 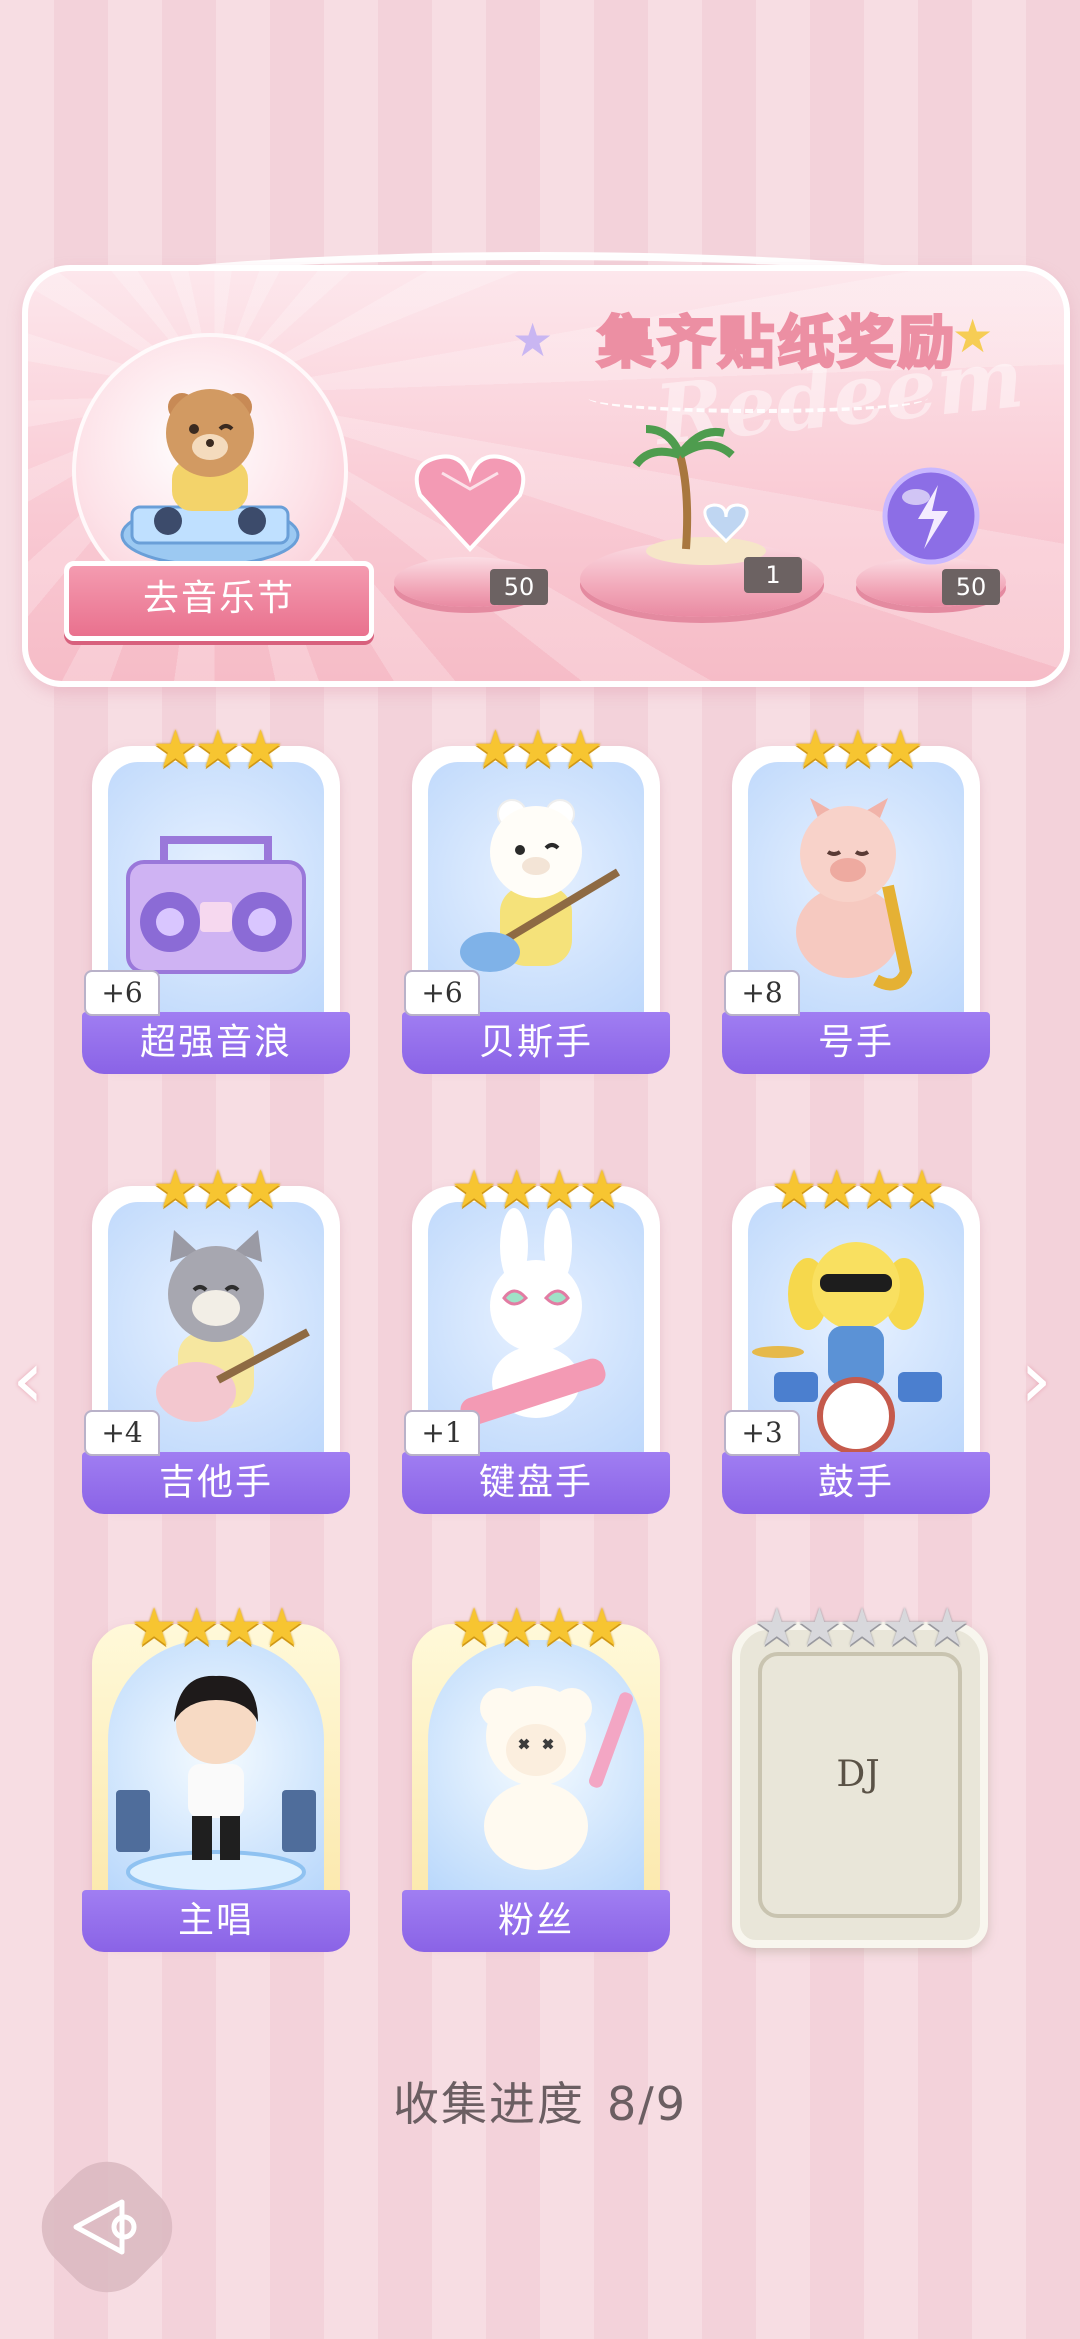 I want to click on bonus-badge: +4, so click(x=122, y=1433).